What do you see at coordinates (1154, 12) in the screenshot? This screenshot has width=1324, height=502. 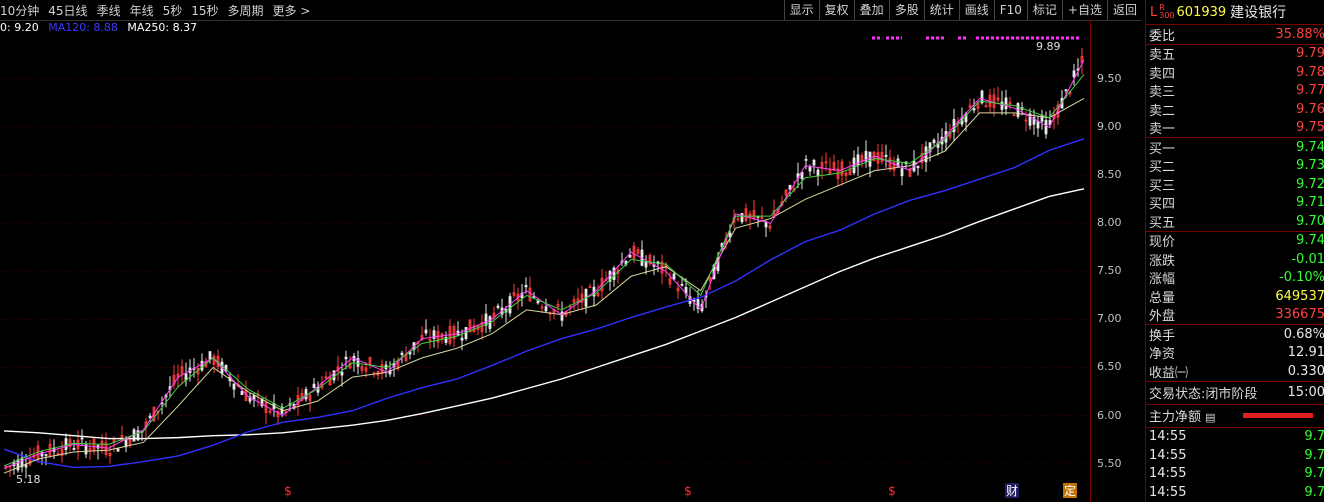 I see `stock-flag: L` at bounding box center [1154, 12].